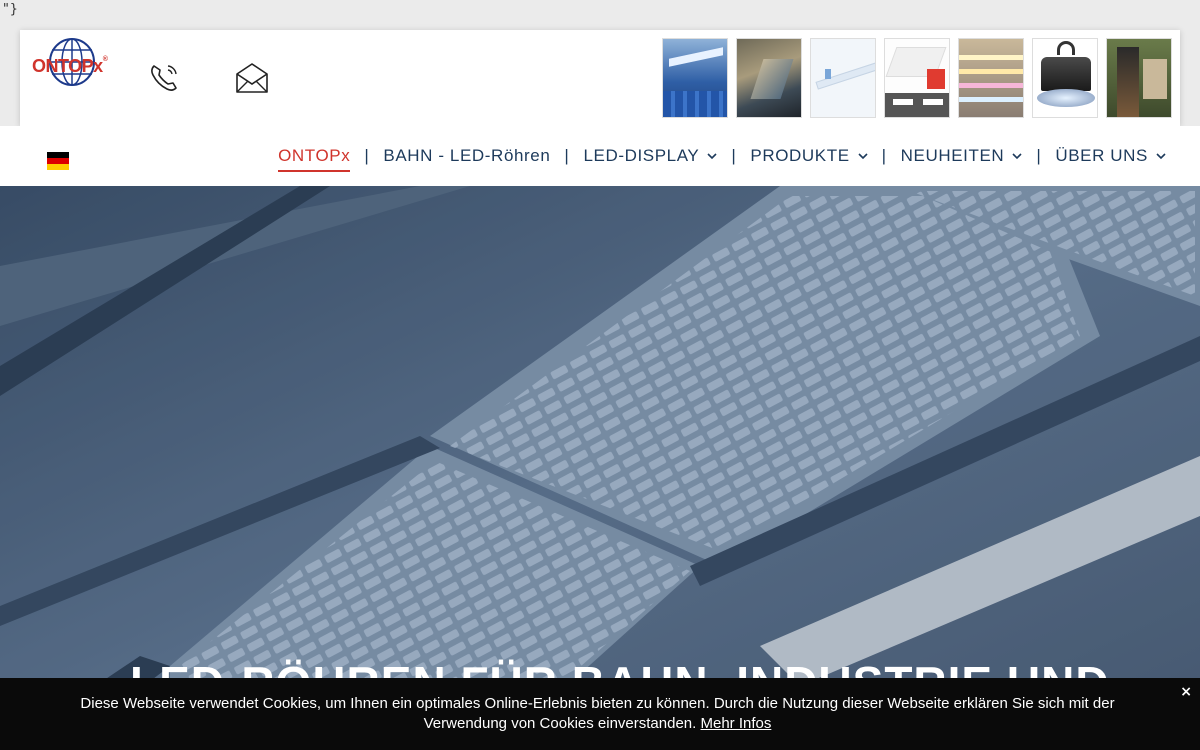  Describe the element at coordinates (58, 161) in the screenshot. I see `germany-flag-icon` at that location.